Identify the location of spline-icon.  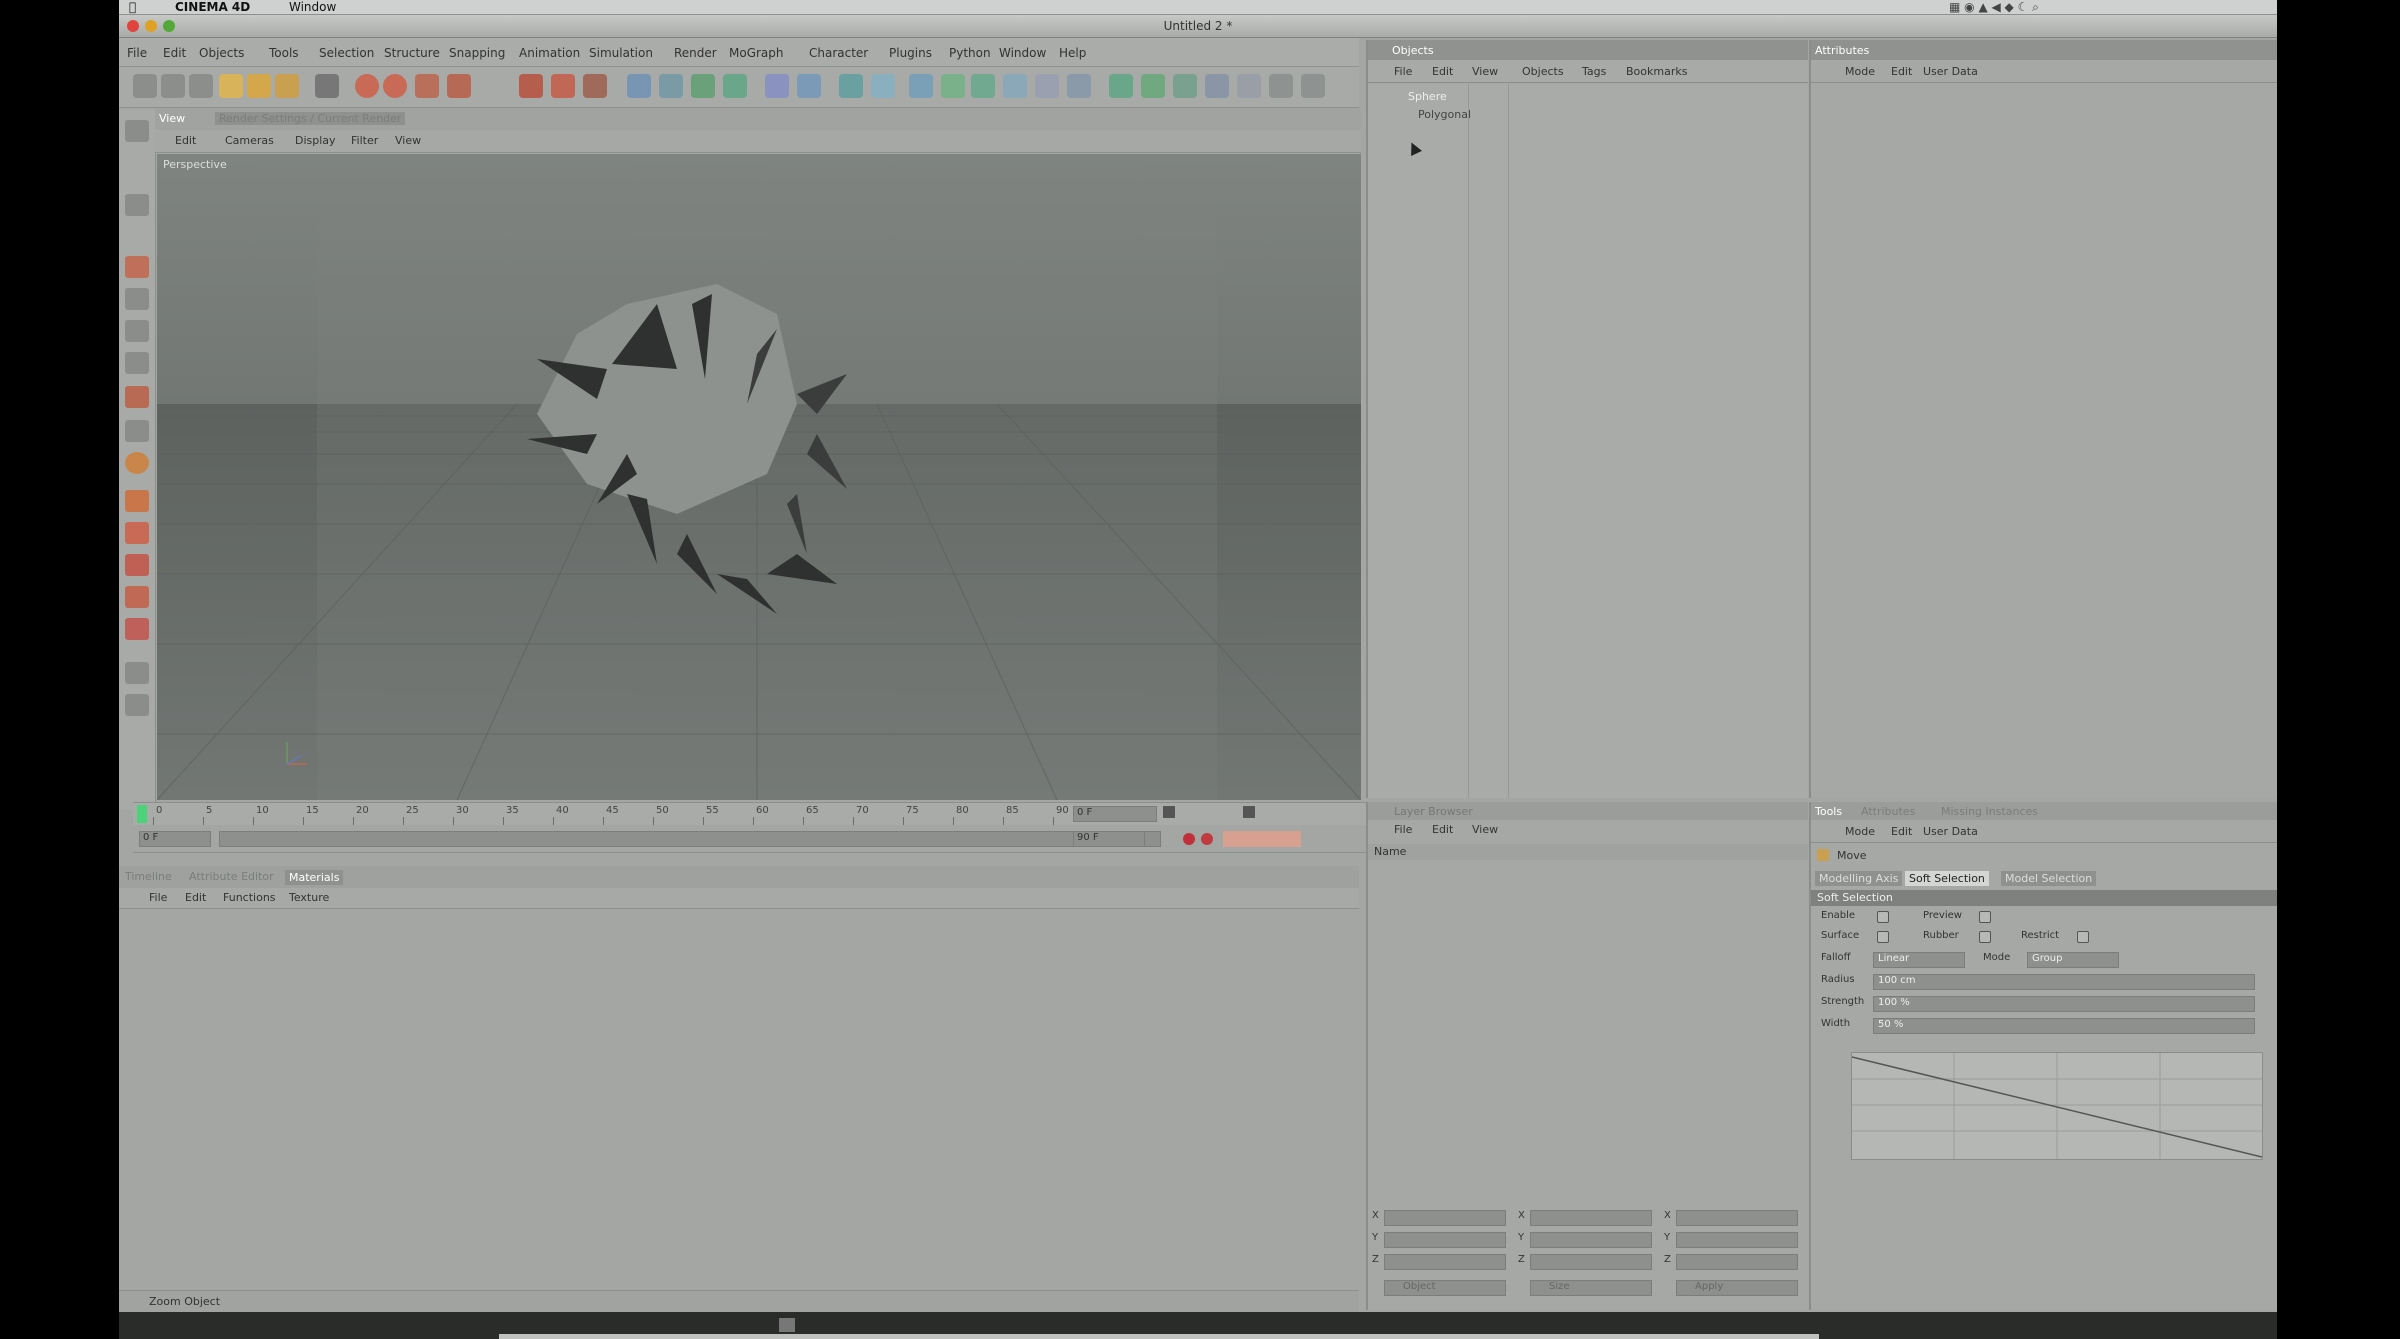
(953, 86).